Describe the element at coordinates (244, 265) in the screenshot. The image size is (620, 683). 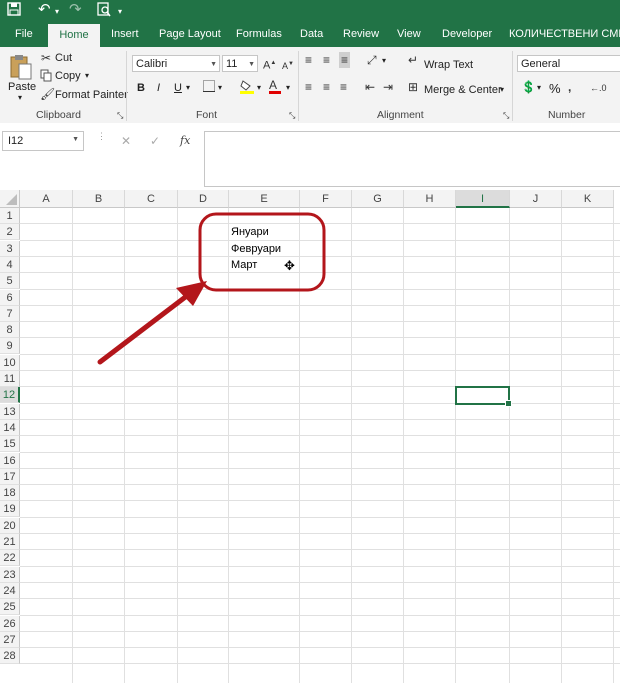
I see `cell-value: Март` at that location.